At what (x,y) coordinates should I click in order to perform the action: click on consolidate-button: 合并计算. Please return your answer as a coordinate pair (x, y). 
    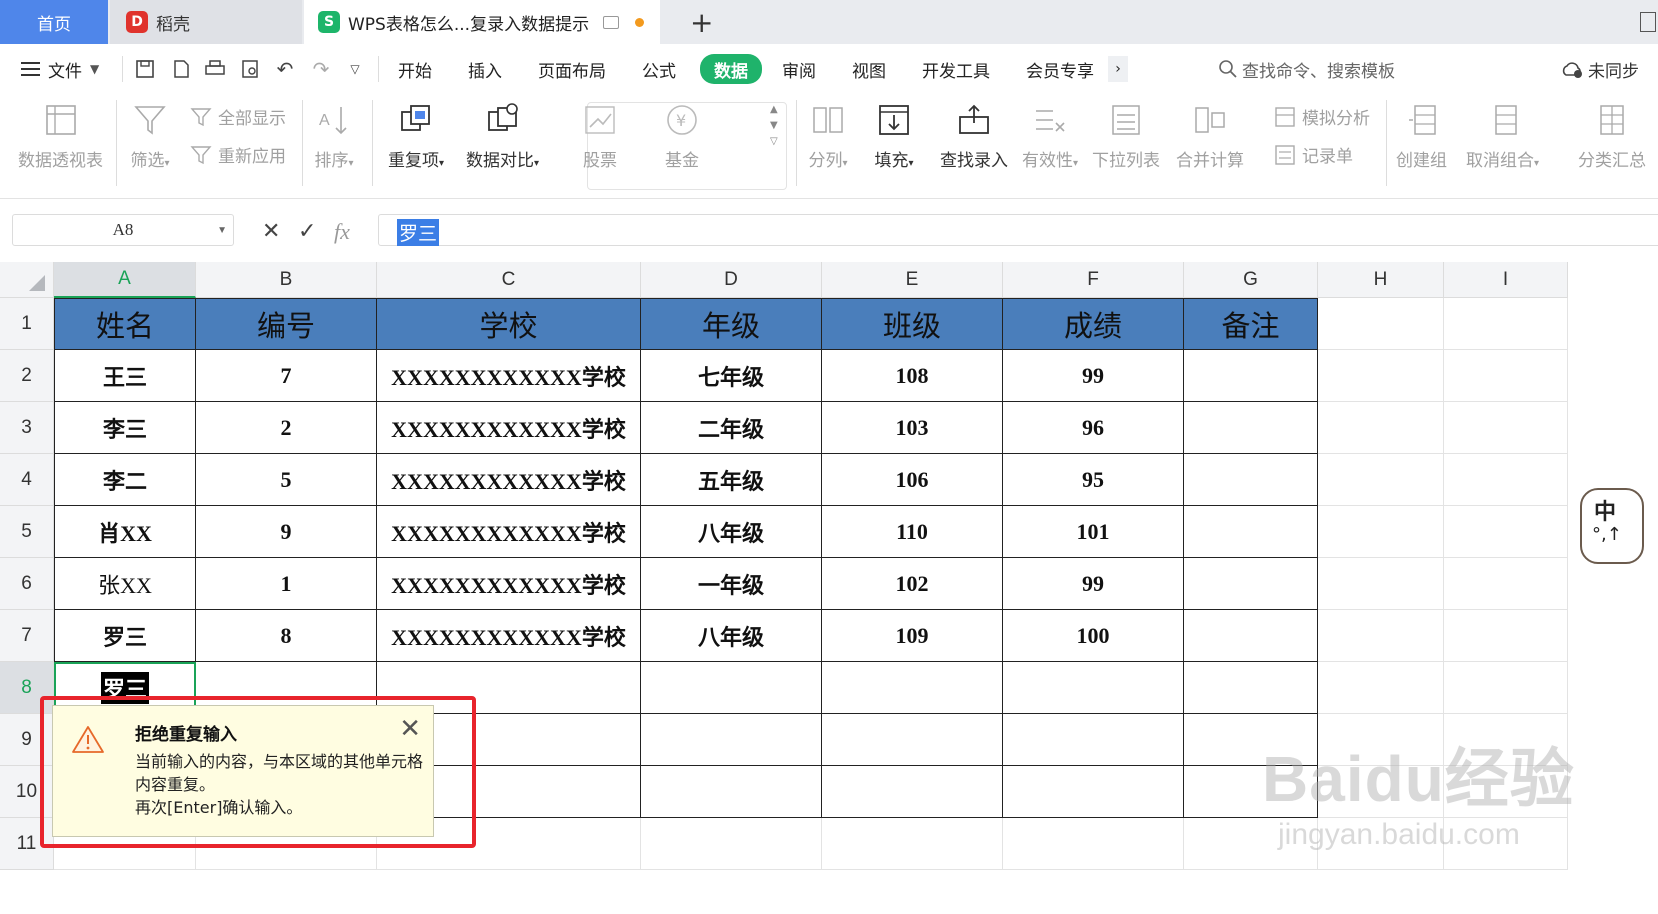
    Looking at the image, I should click on (1210, 135).